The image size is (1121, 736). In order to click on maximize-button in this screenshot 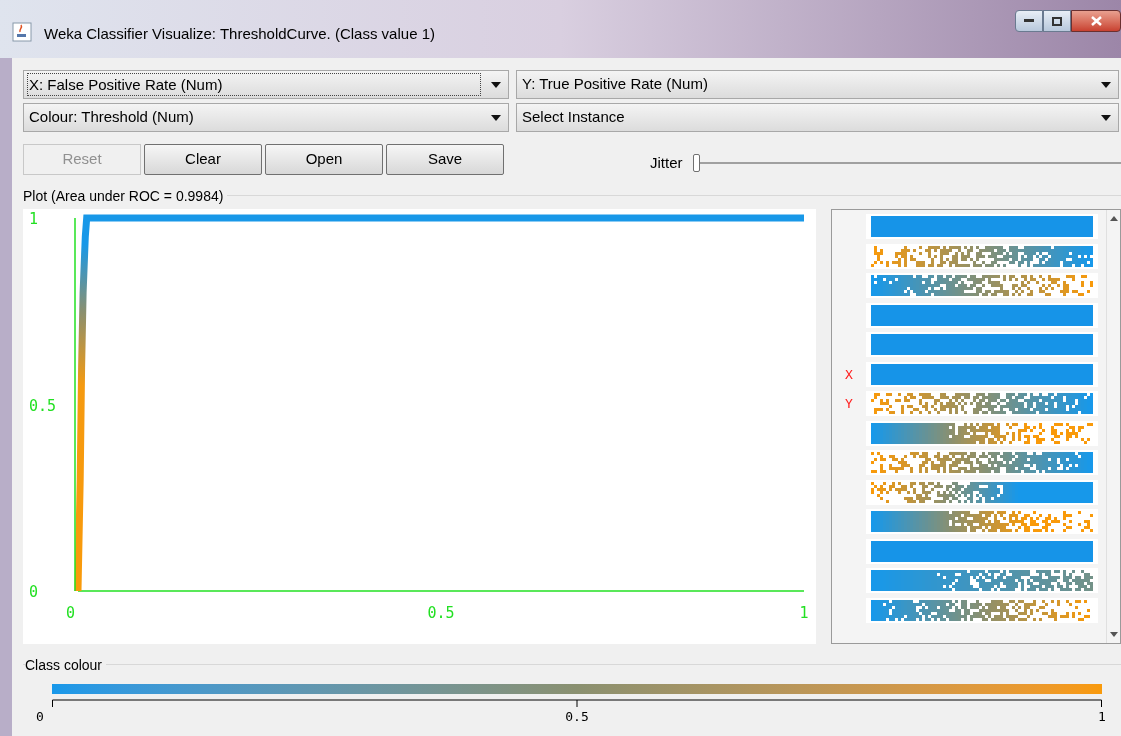, I will do `click(1057, 21)`.